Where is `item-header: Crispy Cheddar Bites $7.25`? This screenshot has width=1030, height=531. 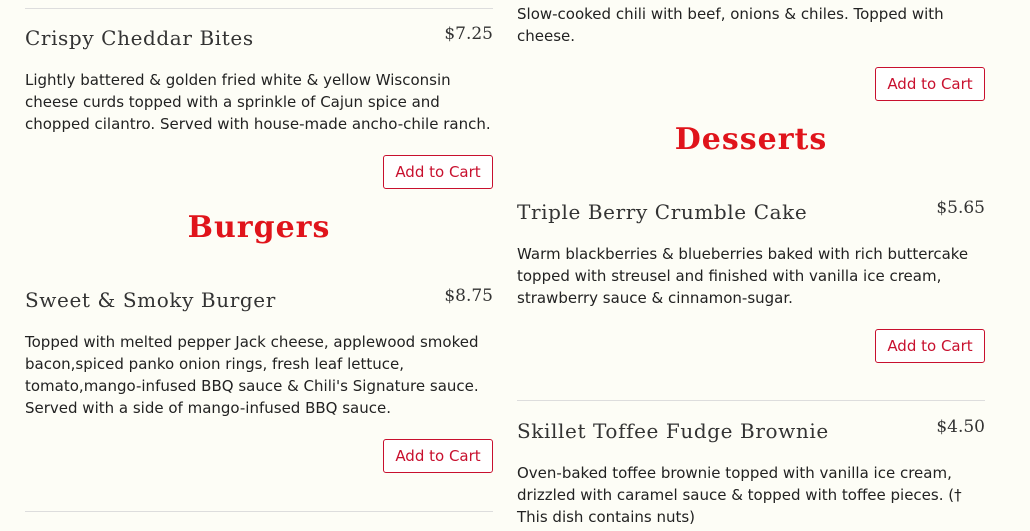 item-header: Crispy Cheddar Bites $7.25 is located at coordinates (259, 40).